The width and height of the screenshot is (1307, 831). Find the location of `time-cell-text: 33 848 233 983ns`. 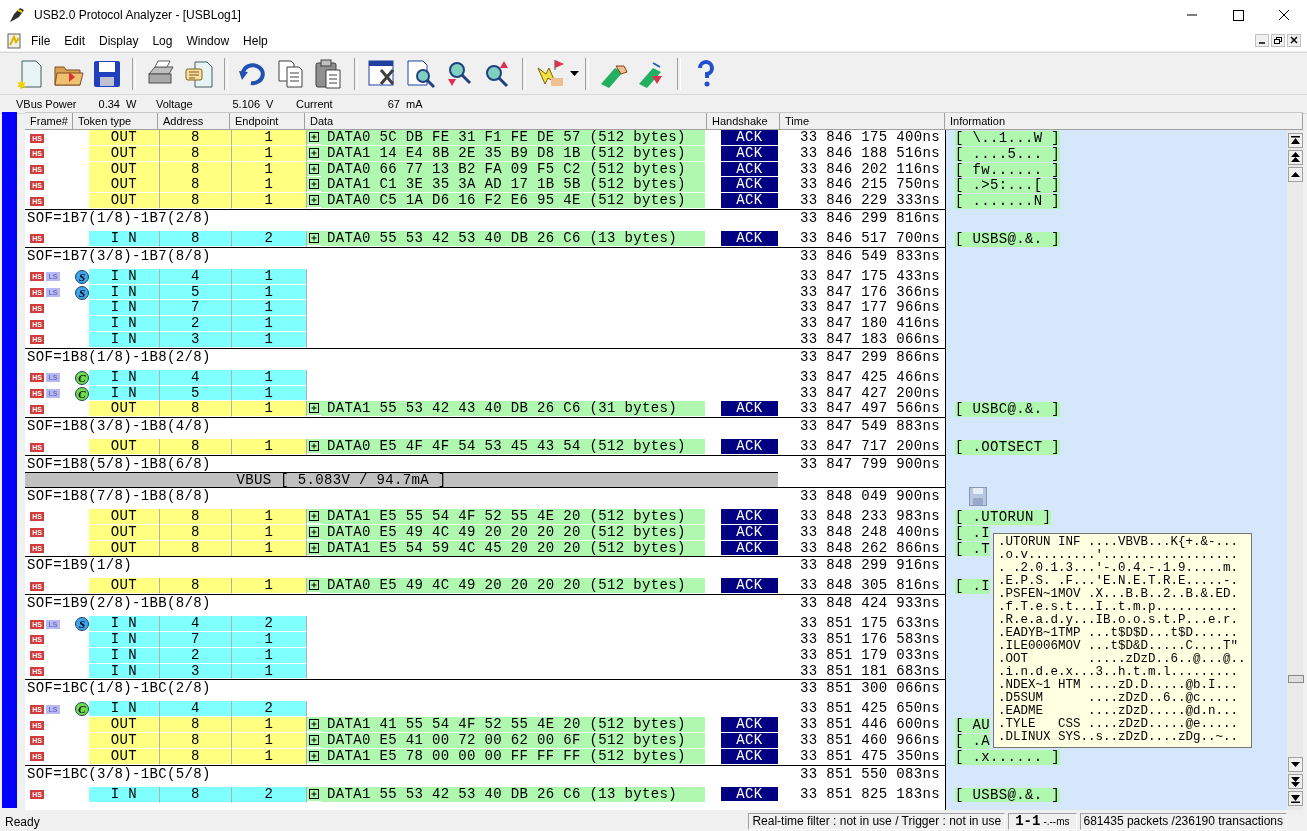

time-cell-text: 33 848 233 983ns is located at coordinates (869, 516).